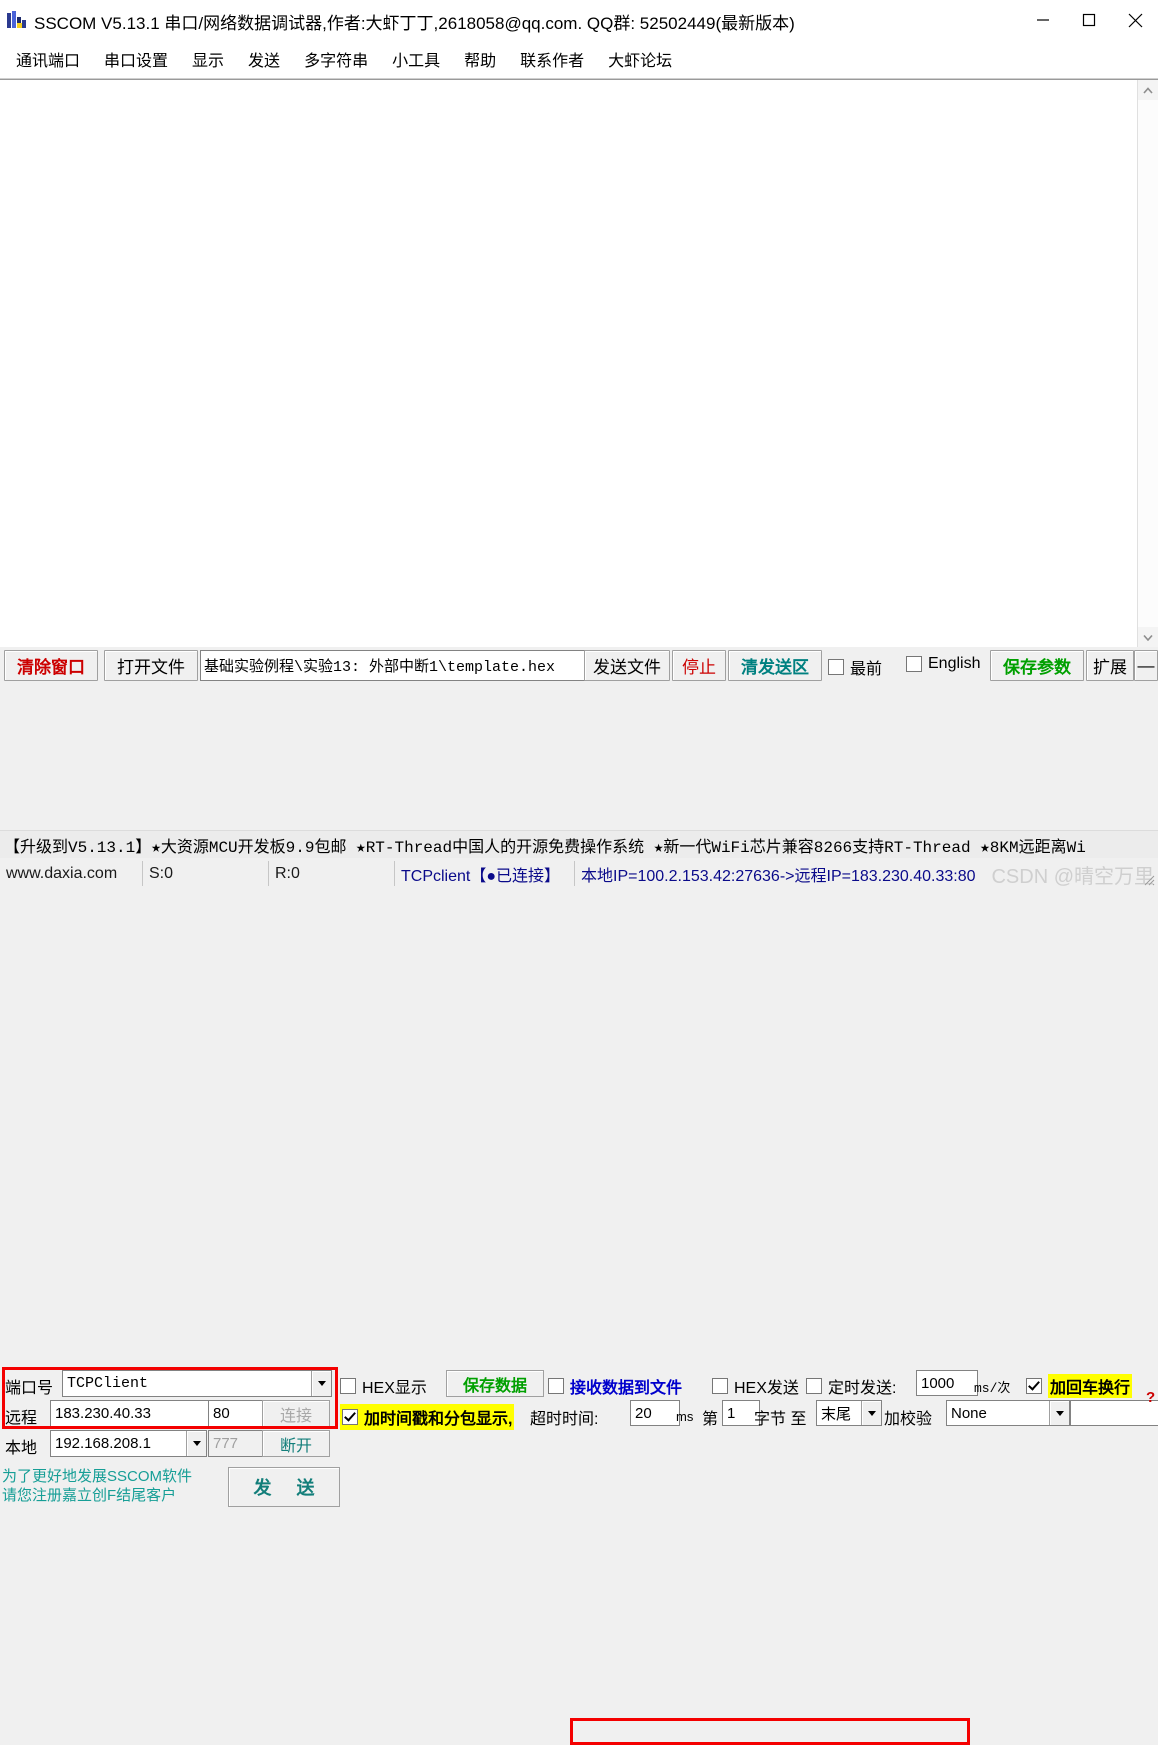  What do you see at coordinates (1148, 90) in the screenshot?
I see `scroll-up-icon` at bounding box center [1148, 90].